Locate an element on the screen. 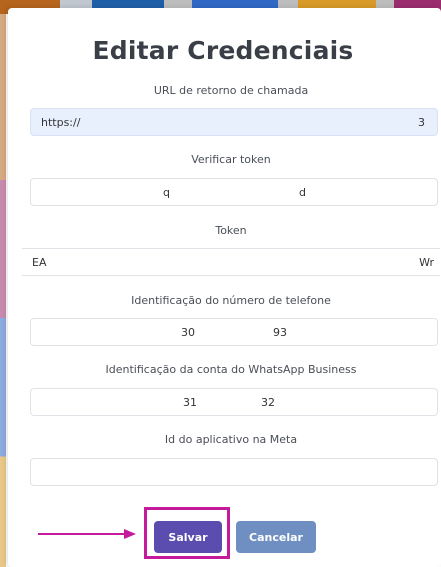 Image resolution: width=441 pixels, height=567 pixels. phone-number-id-value-start: 30 is located at coordinates (188, 332).